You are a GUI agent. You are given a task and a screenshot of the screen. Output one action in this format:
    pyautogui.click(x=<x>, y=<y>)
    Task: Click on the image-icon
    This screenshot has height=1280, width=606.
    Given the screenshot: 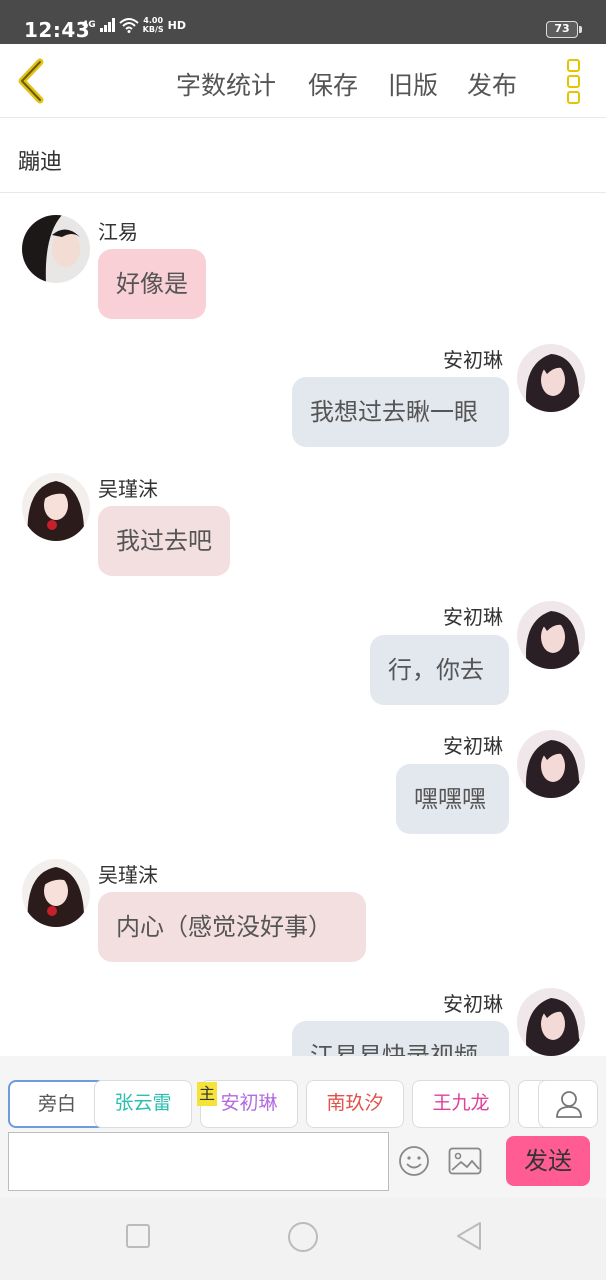 What is the action you would take?
    pyautogui.click(x=465, y=1161)
    